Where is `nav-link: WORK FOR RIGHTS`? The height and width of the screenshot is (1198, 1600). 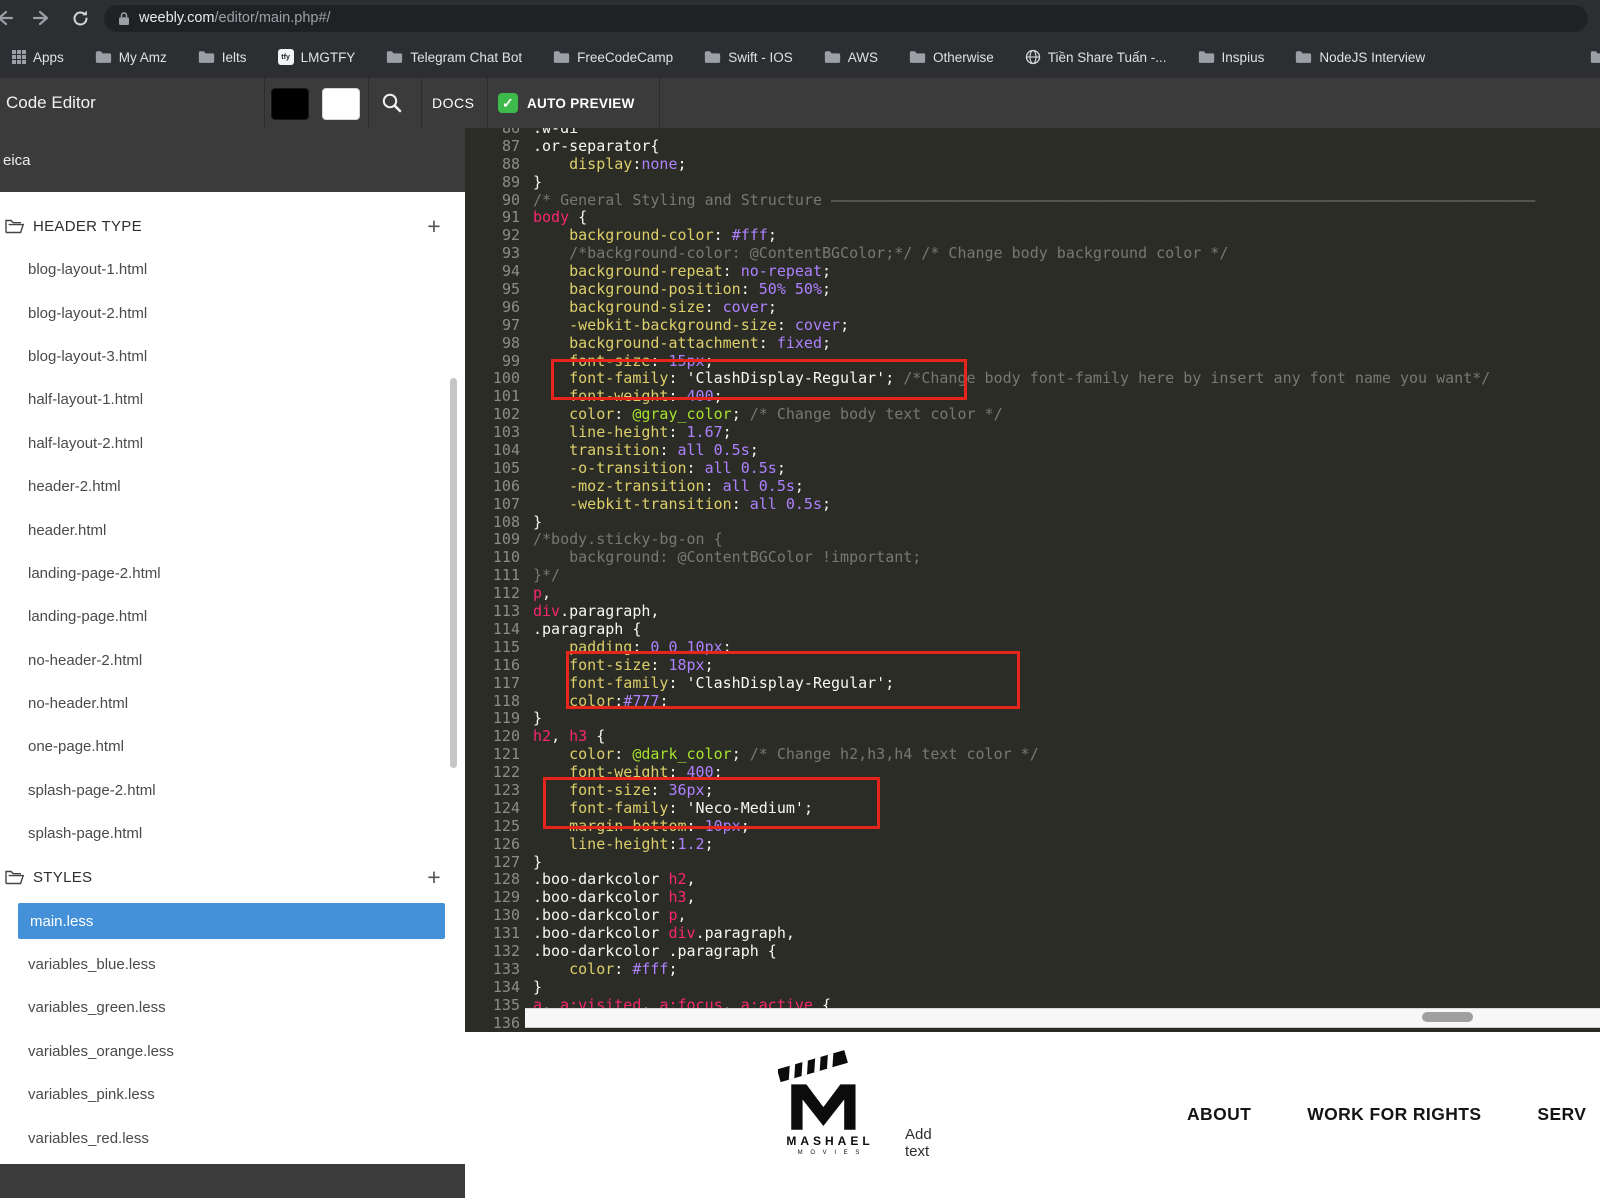 nav-link: WORK FOR RIGHTS is located at coordinates (1394, 1114).